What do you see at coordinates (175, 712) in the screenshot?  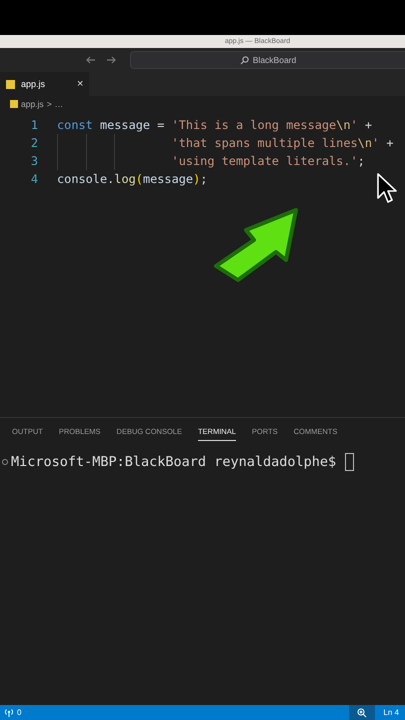 I see `ports-status: 0` at bounding box center [175, 712].